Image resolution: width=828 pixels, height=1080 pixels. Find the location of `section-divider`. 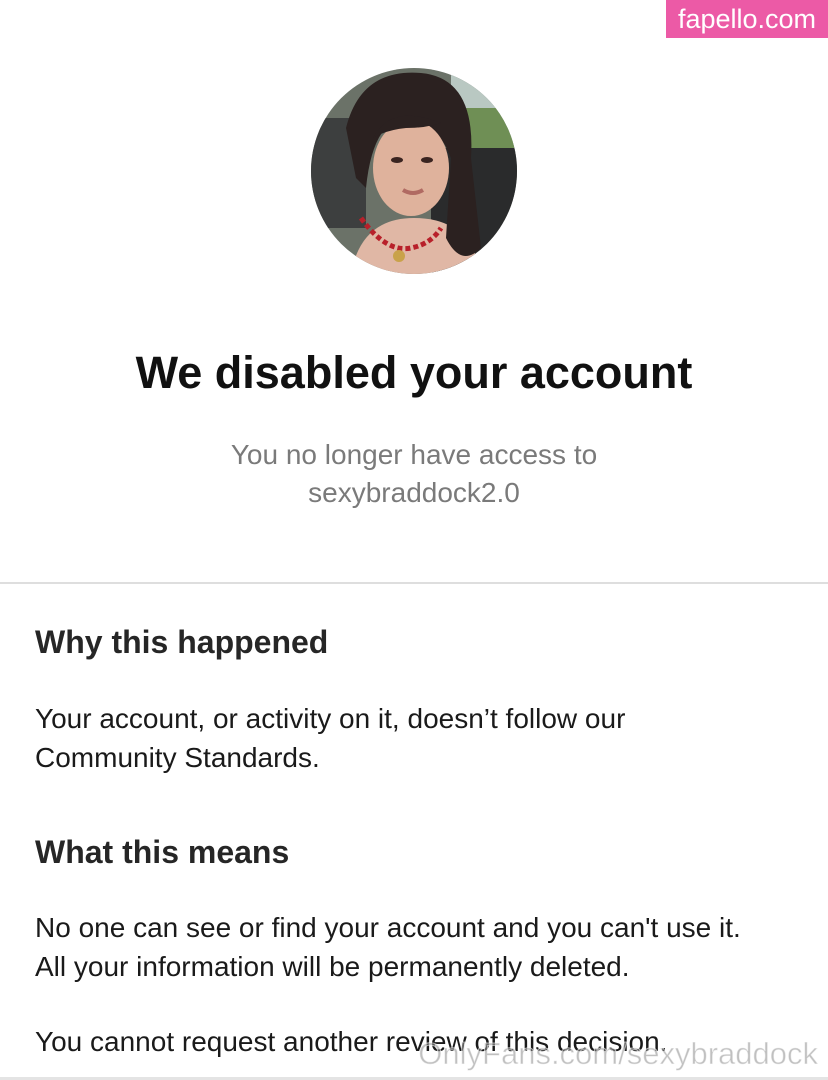

section-divider is located at coordinates (414, 583).